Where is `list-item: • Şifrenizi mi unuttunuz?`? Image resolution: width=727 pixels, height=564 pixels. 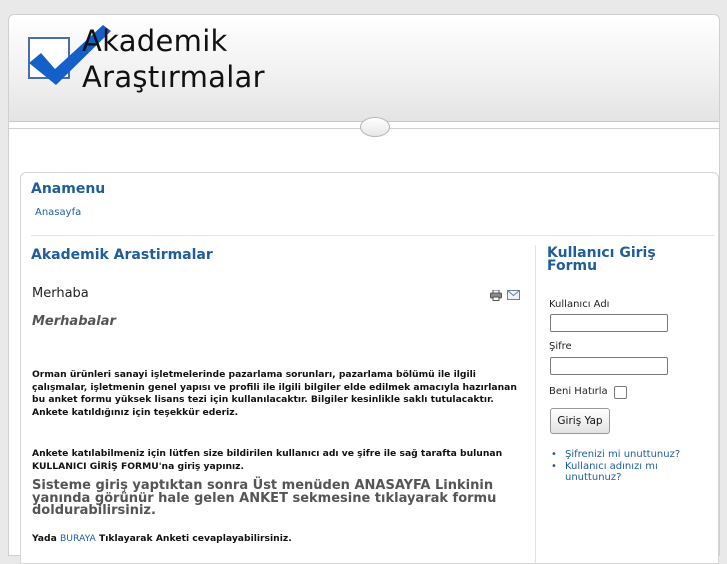
list-item: • Şifrenizi mi unuttunuz? is located at coordinates (633, 454).